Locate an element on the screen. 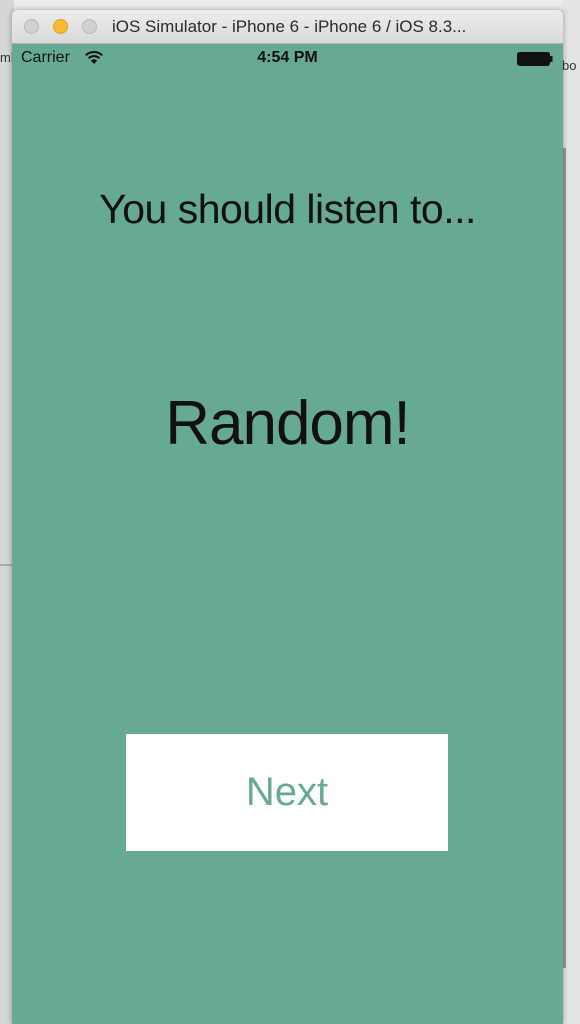 The width and height of the screenshot is (580, 1024). next-button-label: Next is located at coordinates (287, 792).